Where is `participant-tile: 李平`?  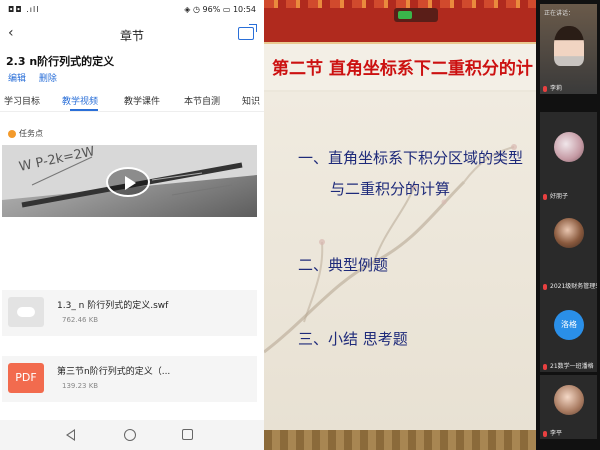 participant-tile: 李平 is located at coordinates (568, 407).